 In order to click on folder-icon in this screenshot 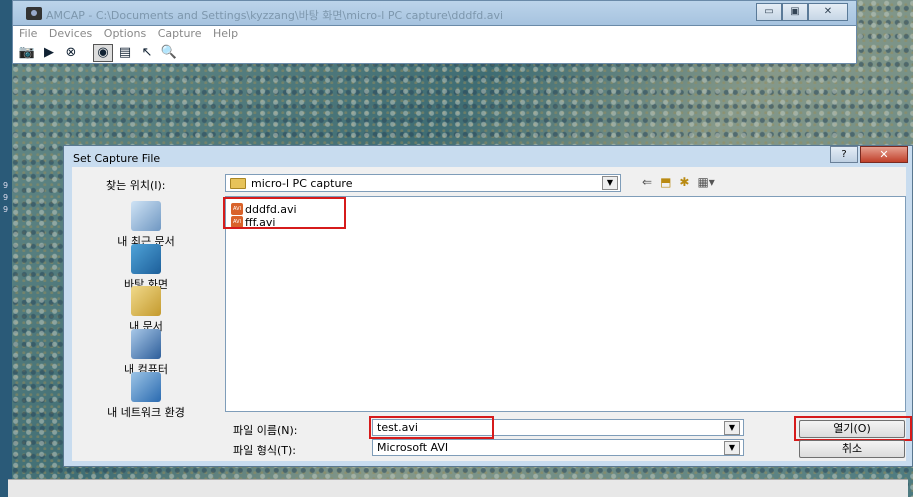, I will do `click(238, 183)`.